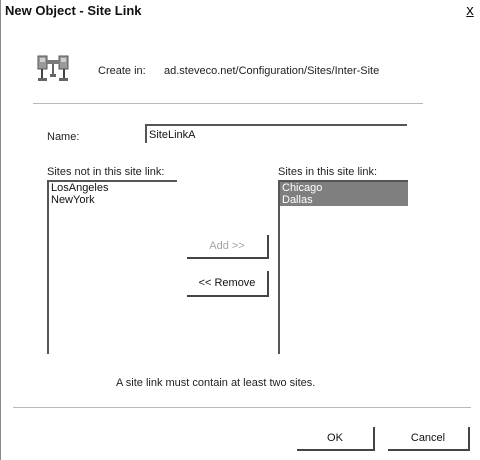 This screenshot has height=460, width=480. What do you see at coordinates (106, 172) in the screenshot?
I see `available-sites-label: Sites not in this site link:` at bounding box center [106, 172].